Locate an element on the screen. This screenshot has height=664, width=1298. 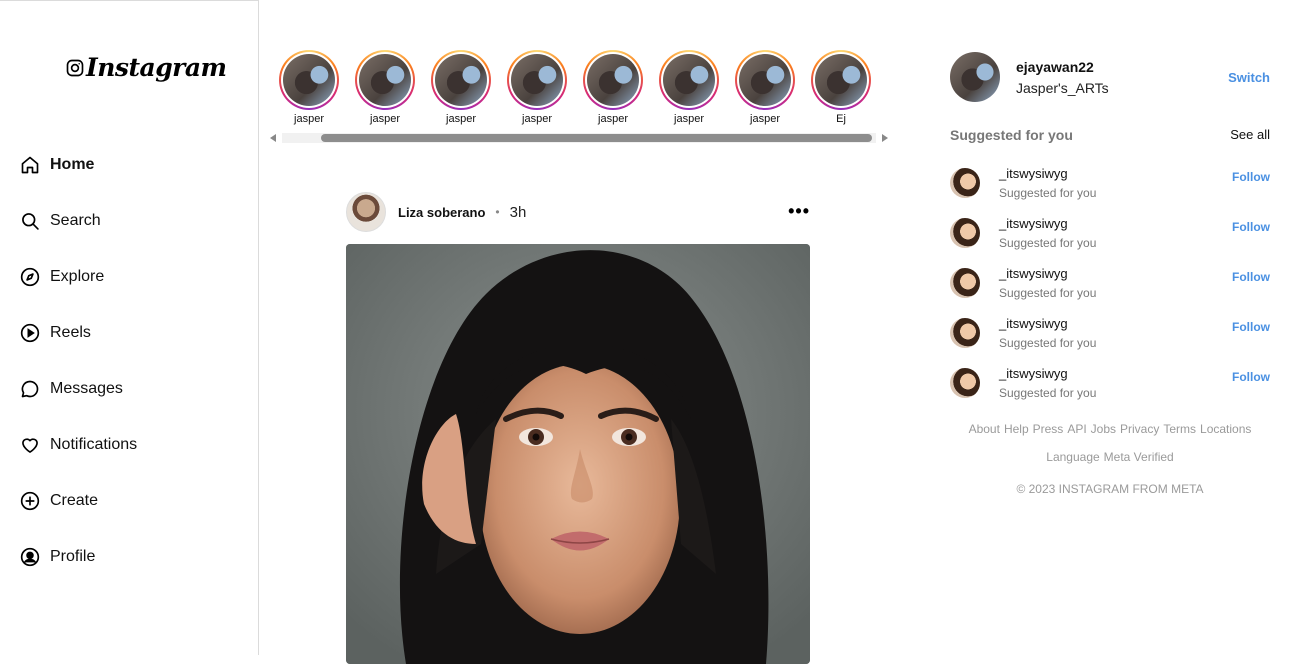
scroll-right-arrow-icon is located at coordinates (885, 138).